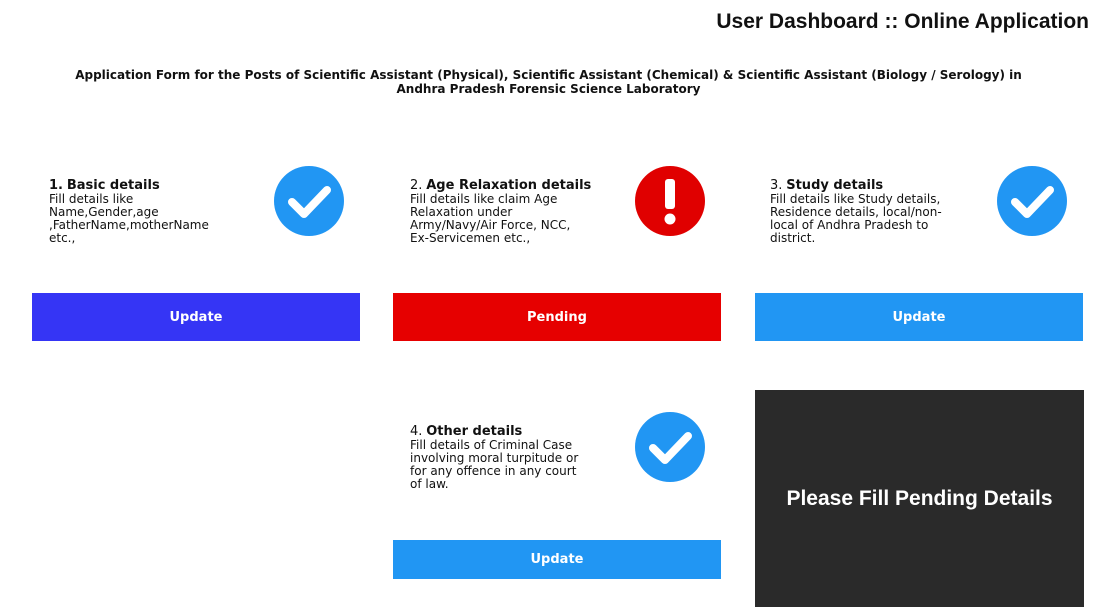 This screenshot has width=1097, height=607. I want to click on card-number: 4., so click(416, 431).